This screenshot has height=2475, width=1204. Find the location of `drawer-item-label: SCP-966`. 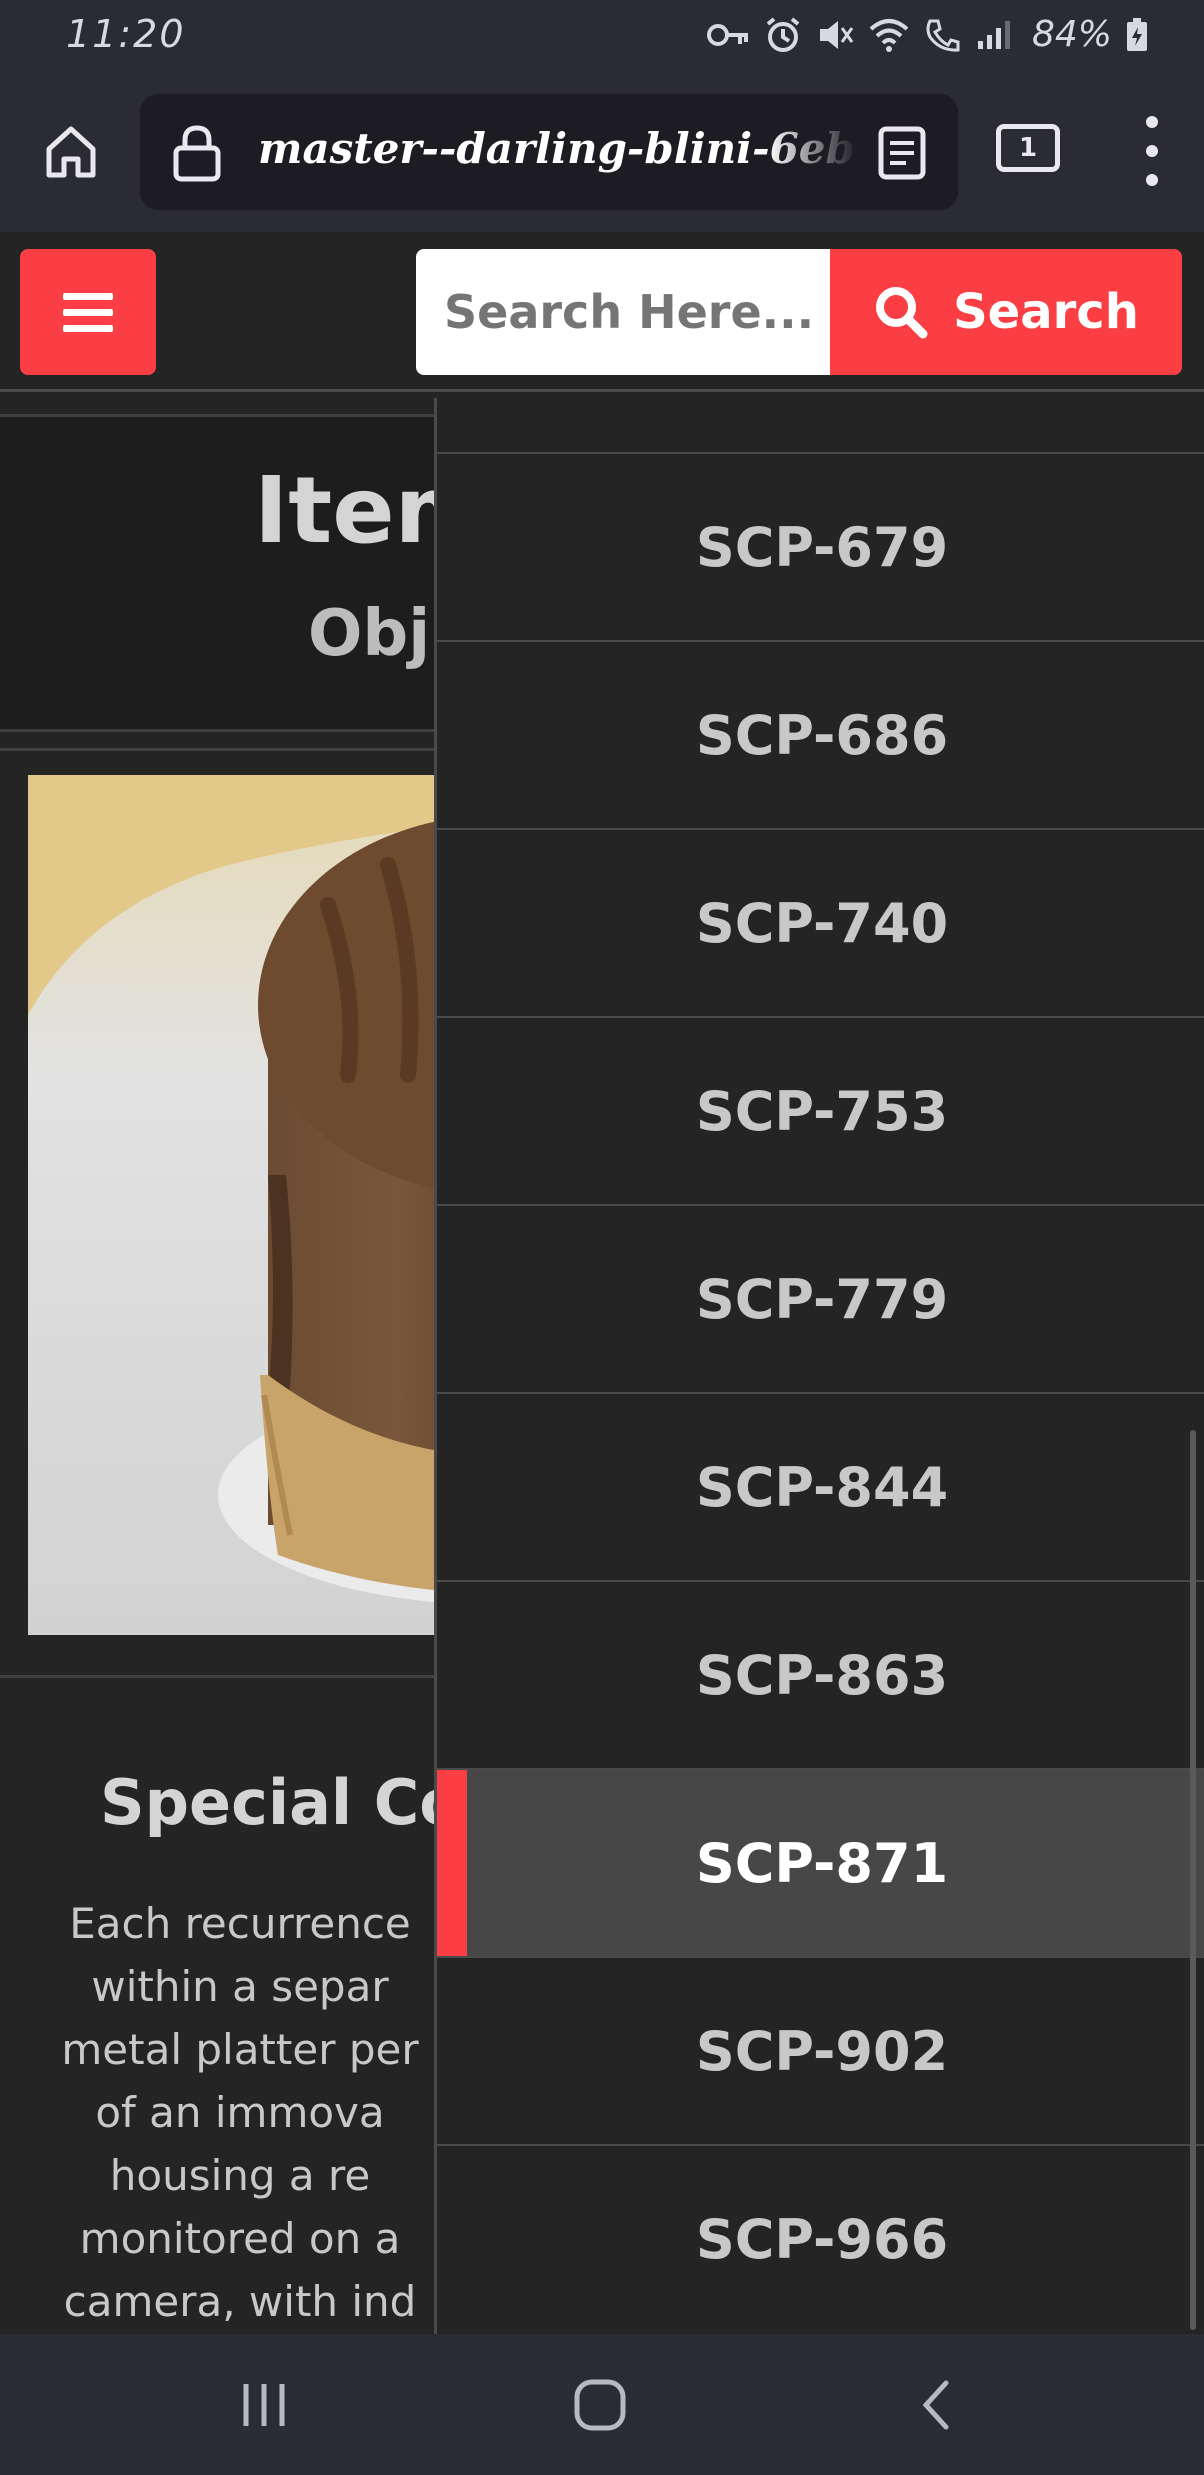

drawer-item-label: SCP-966 is located at coordinates (822, 2239).